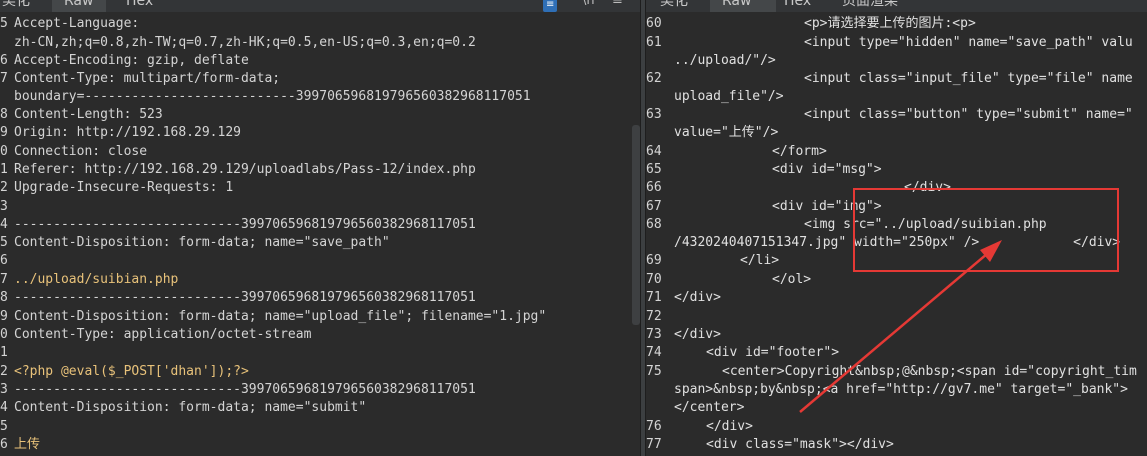 This screenshot has width=1147, height=456. I want to click on annotation-arrow-icon, so click(900, 326).